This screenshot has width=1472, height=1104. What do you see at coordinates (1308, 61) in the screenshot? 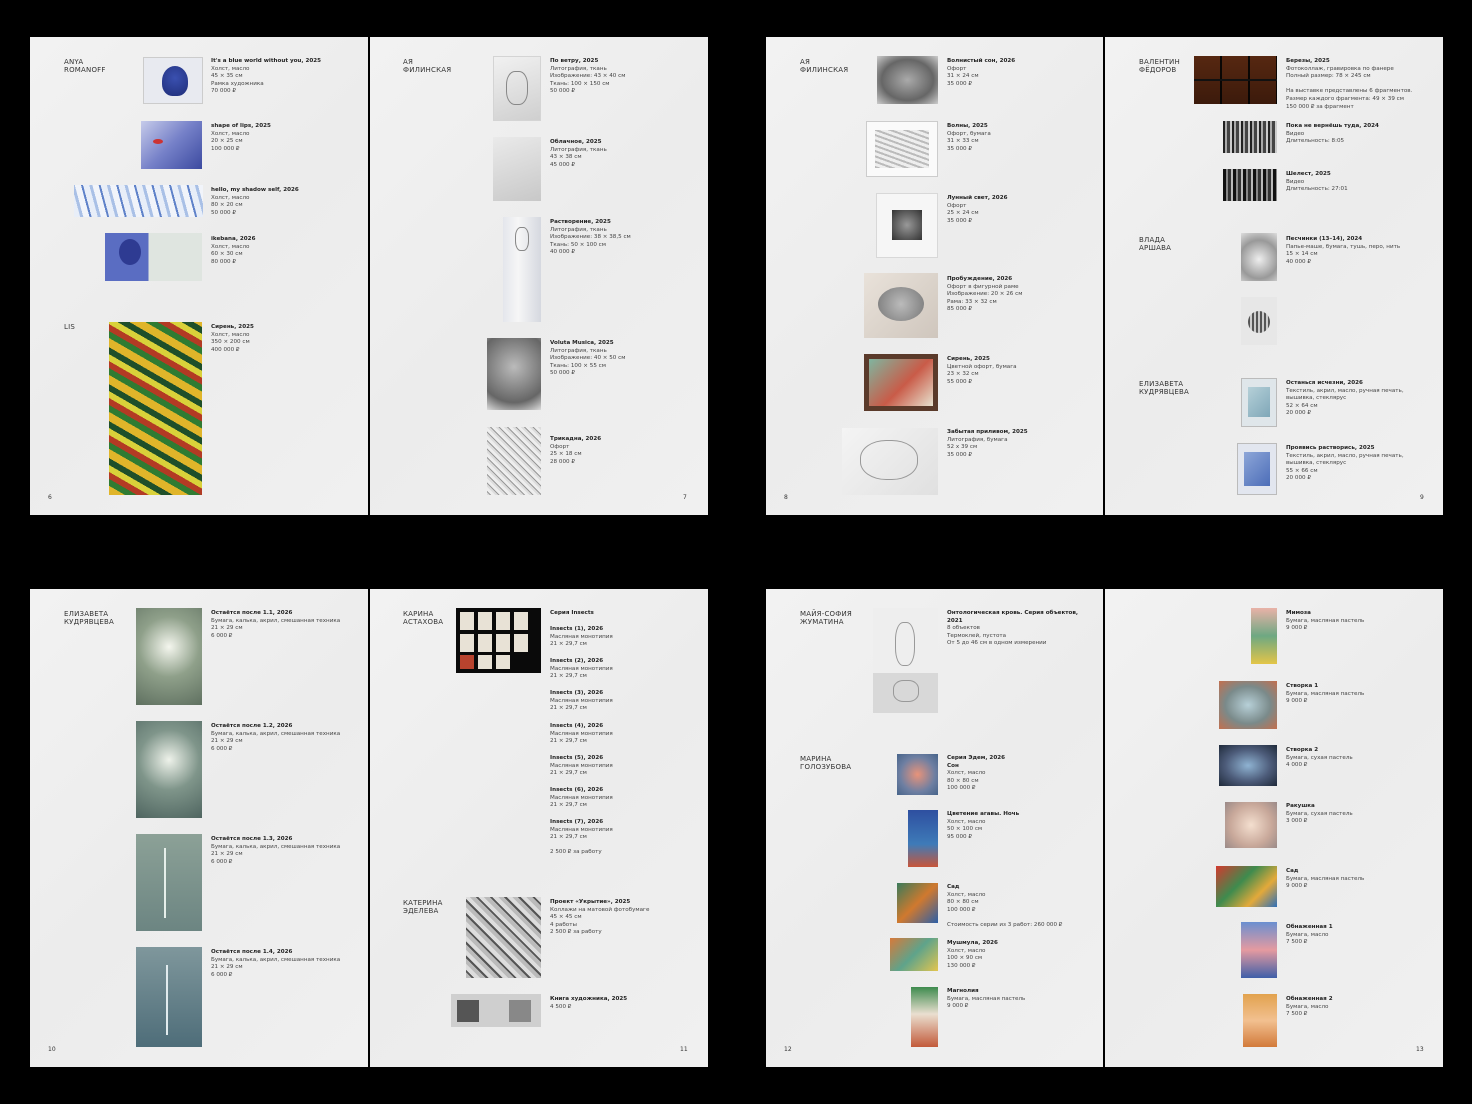
I see `artwork-title: Березы, 2025` at bounding box center [1308, 61].